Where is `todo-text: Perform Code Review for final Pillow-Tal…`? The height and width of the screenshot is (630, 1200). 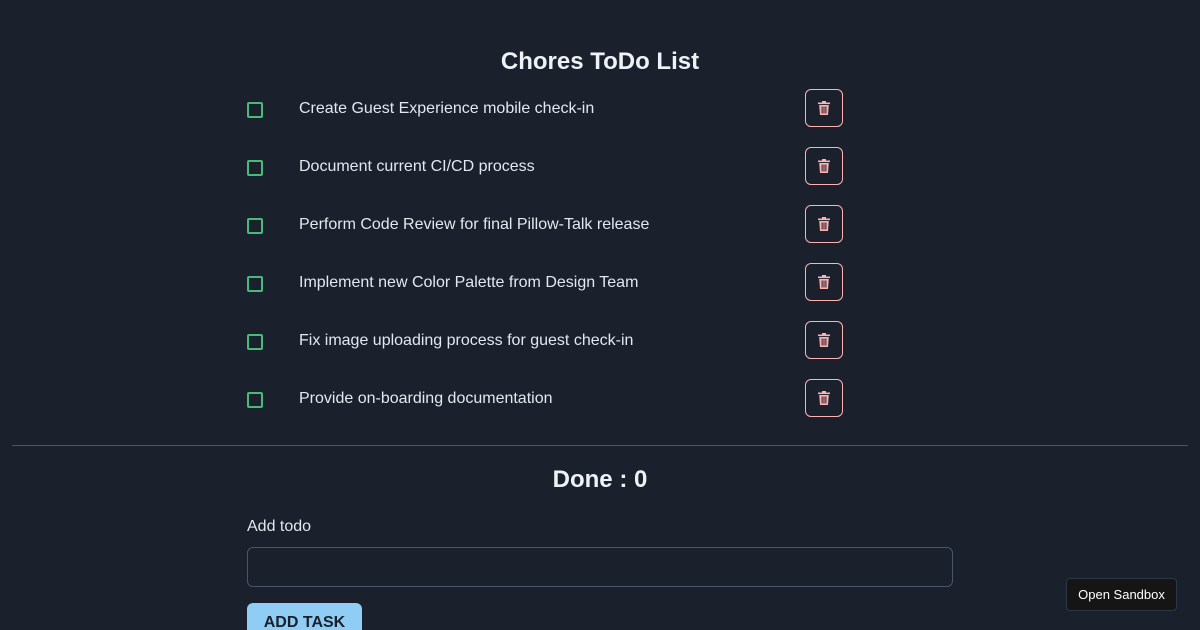 todo-text: Perform Code Review for final Pillow-Tal… is located at coordinates (474, 224).